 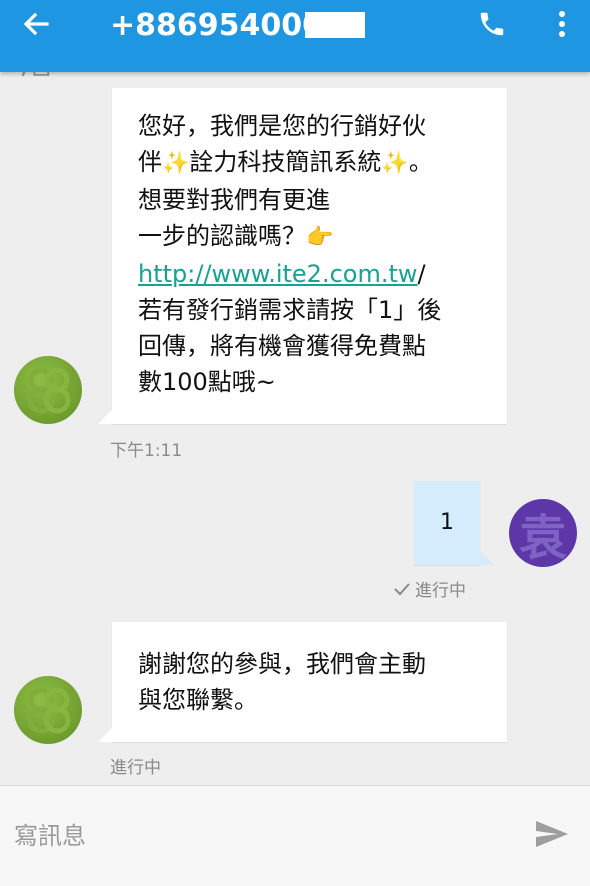 I want to click on message-line: 伴✨詮力科技簡訊系統✨。, so click(x=312, y=163).